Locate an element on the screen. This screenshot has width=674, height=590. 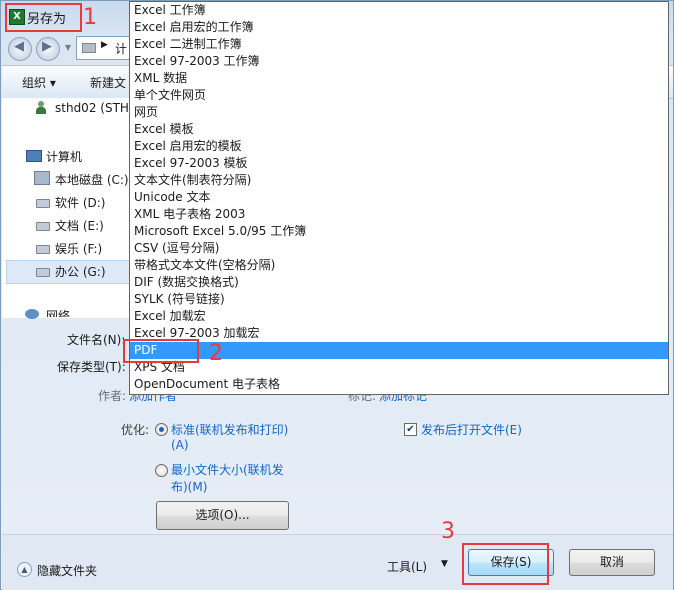
nav-item-network: 网络 is located at coordinates (58, 312).